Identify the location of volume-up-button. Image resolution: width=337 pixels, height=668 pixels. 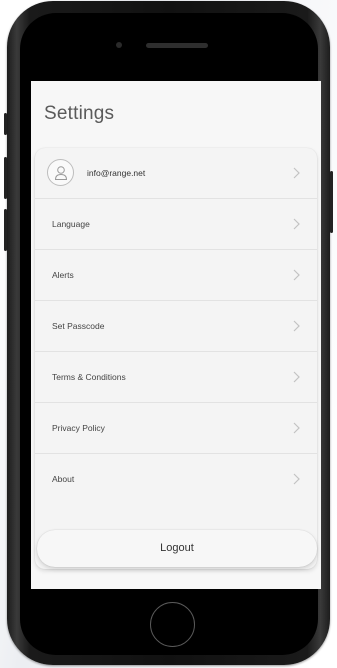
(5, 178).